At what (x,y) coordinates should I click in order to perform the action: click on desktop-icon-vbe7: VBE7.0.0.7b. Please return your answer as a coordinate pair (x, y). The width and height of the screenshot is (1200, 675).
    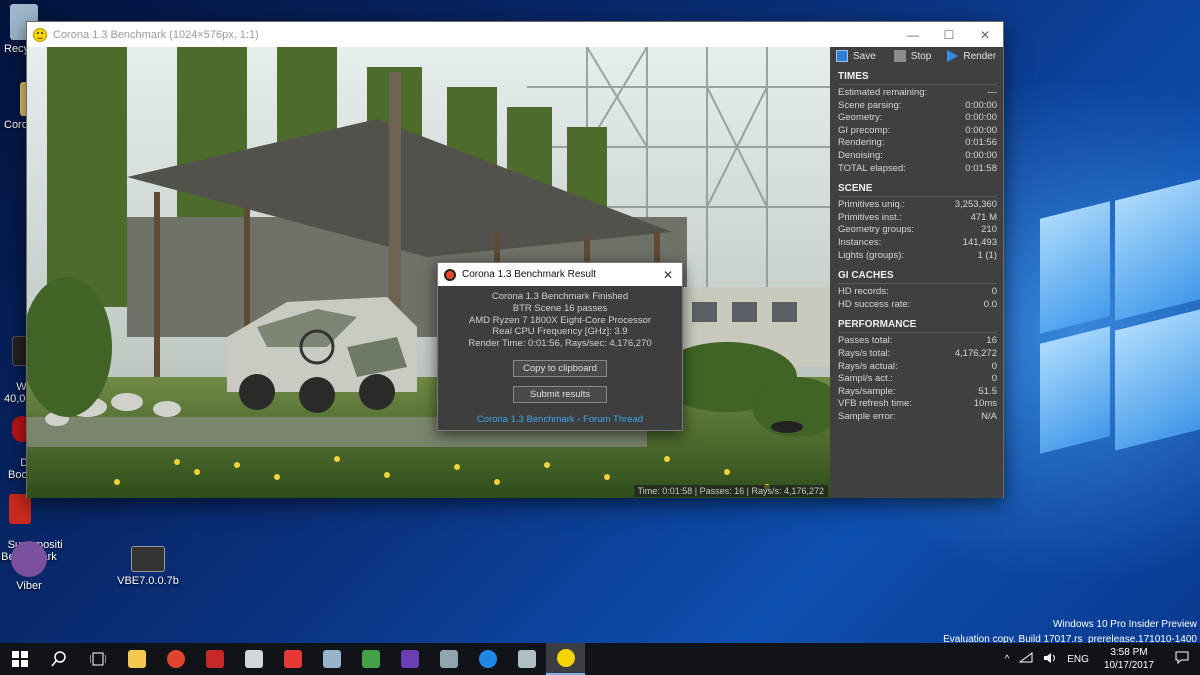
    Looking at the image, I should click on (148, 566).